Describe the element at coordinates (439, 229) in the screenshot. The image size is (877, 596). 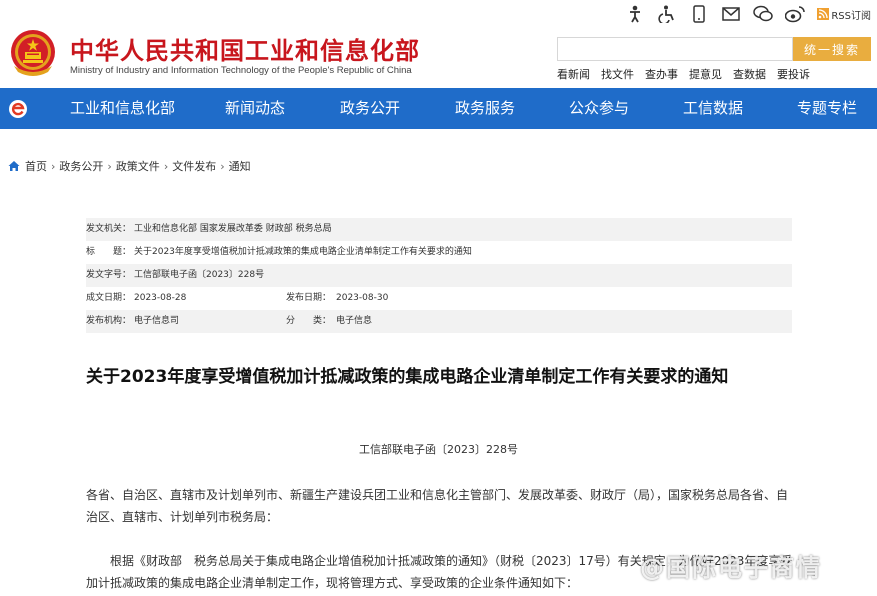
I see `meta-row-issuer: 发文机关： 工业和信息化部 国家发展改革委 财政部 税务总局` at that location.